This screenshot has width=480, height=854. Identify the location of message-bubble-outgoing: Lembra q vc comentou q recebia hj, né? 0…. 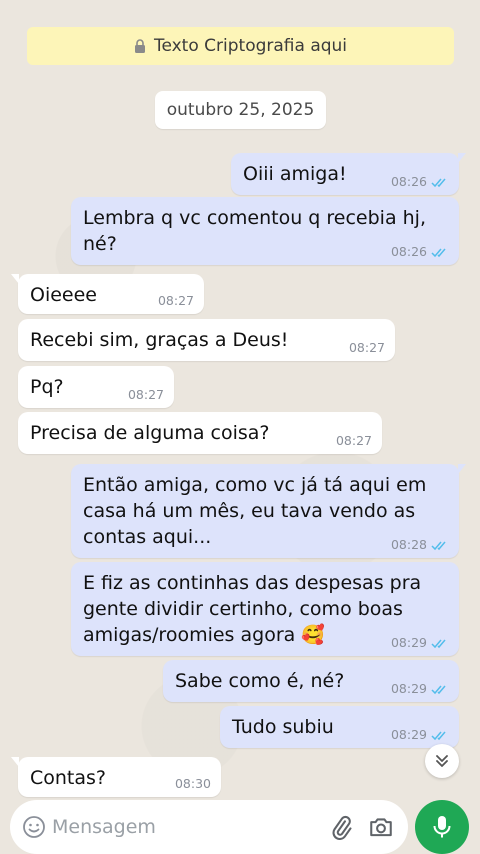
(265, 231).